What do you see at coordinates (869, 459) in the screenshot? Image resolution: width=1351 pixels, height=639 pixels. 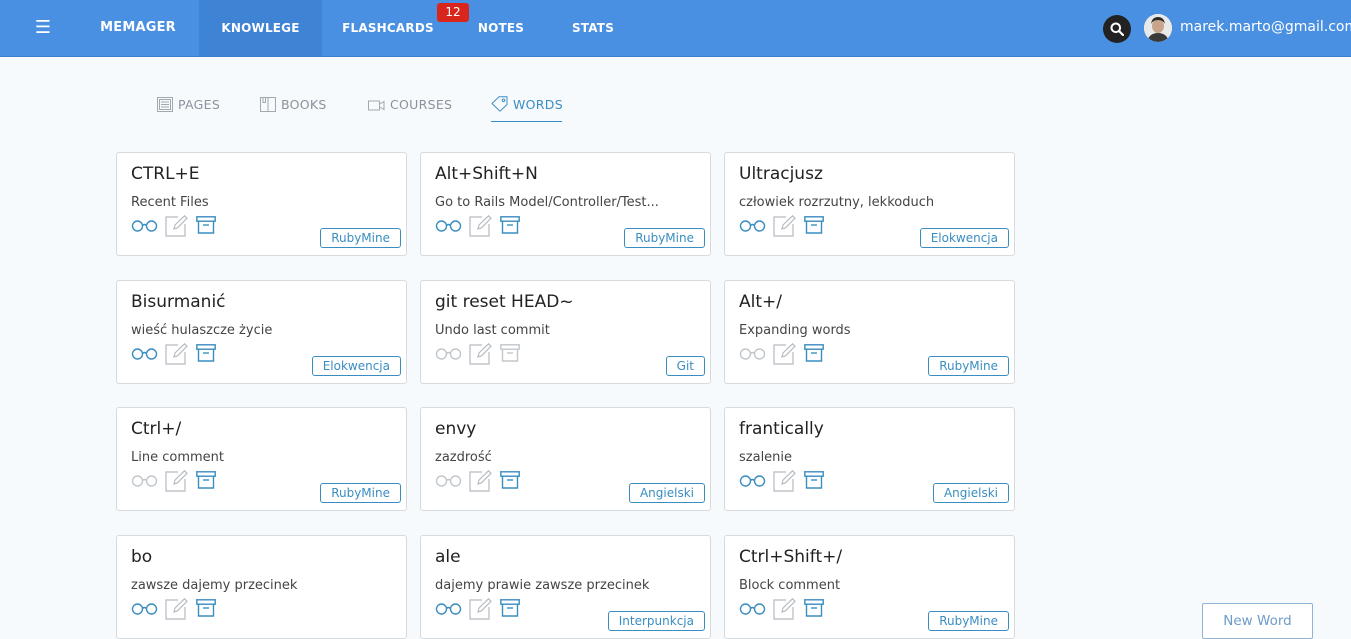 I see `word-card: frantically szalenie Angielski` at bounding box center [869, 459].